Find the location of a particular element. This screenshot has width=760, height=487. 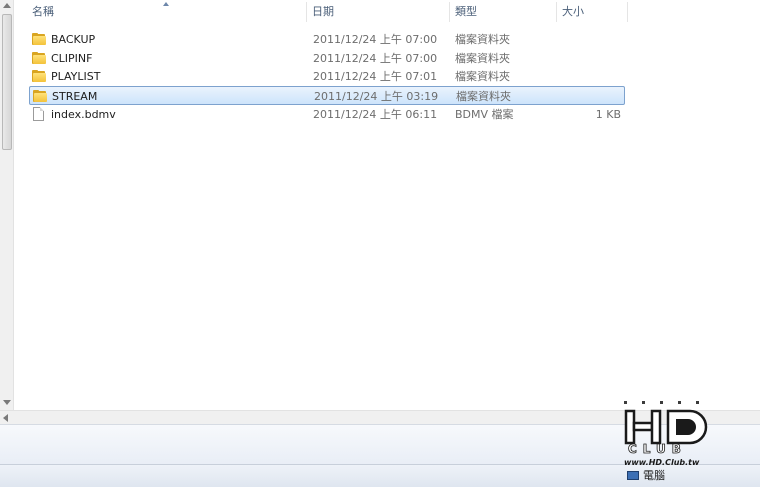

file-size: 1 KB is located at coordinates (608, 114).